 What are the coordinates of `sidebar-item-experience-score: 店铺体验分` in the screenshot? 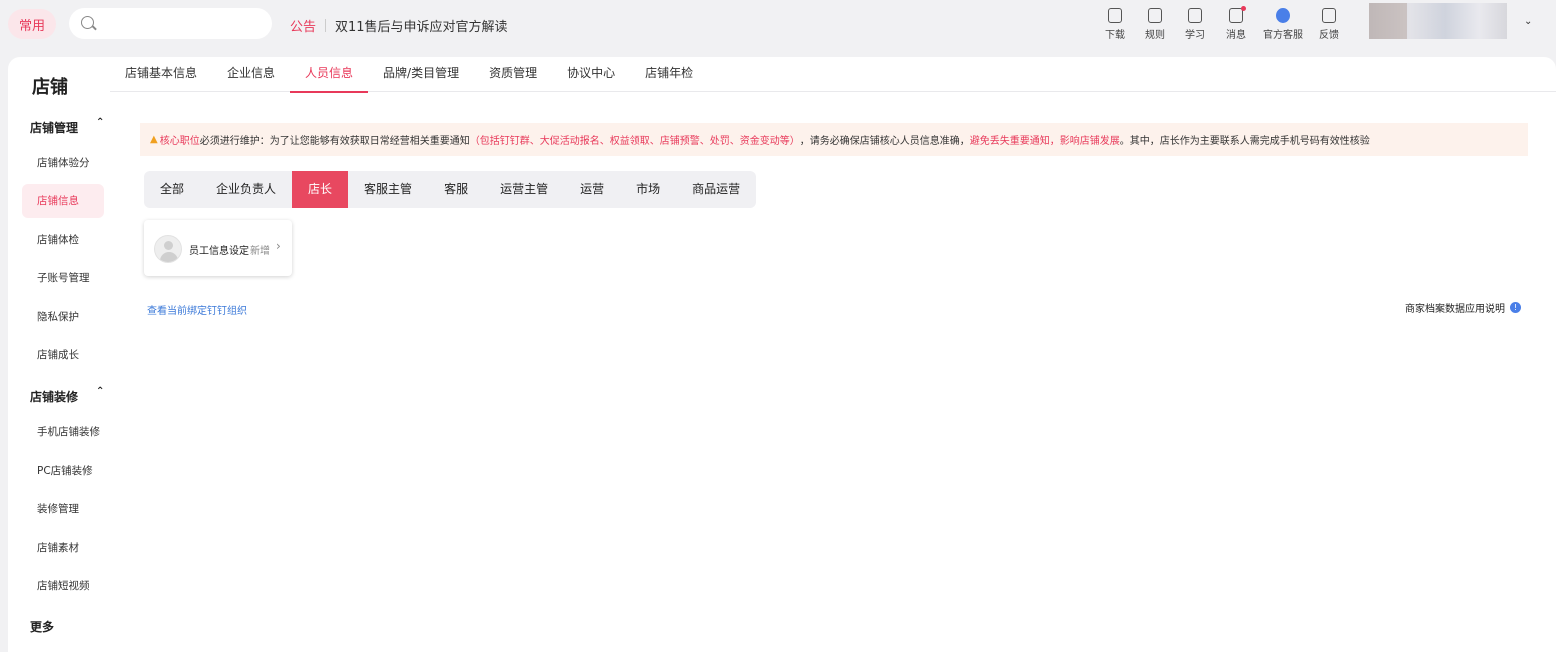 It's located at (63, 163).